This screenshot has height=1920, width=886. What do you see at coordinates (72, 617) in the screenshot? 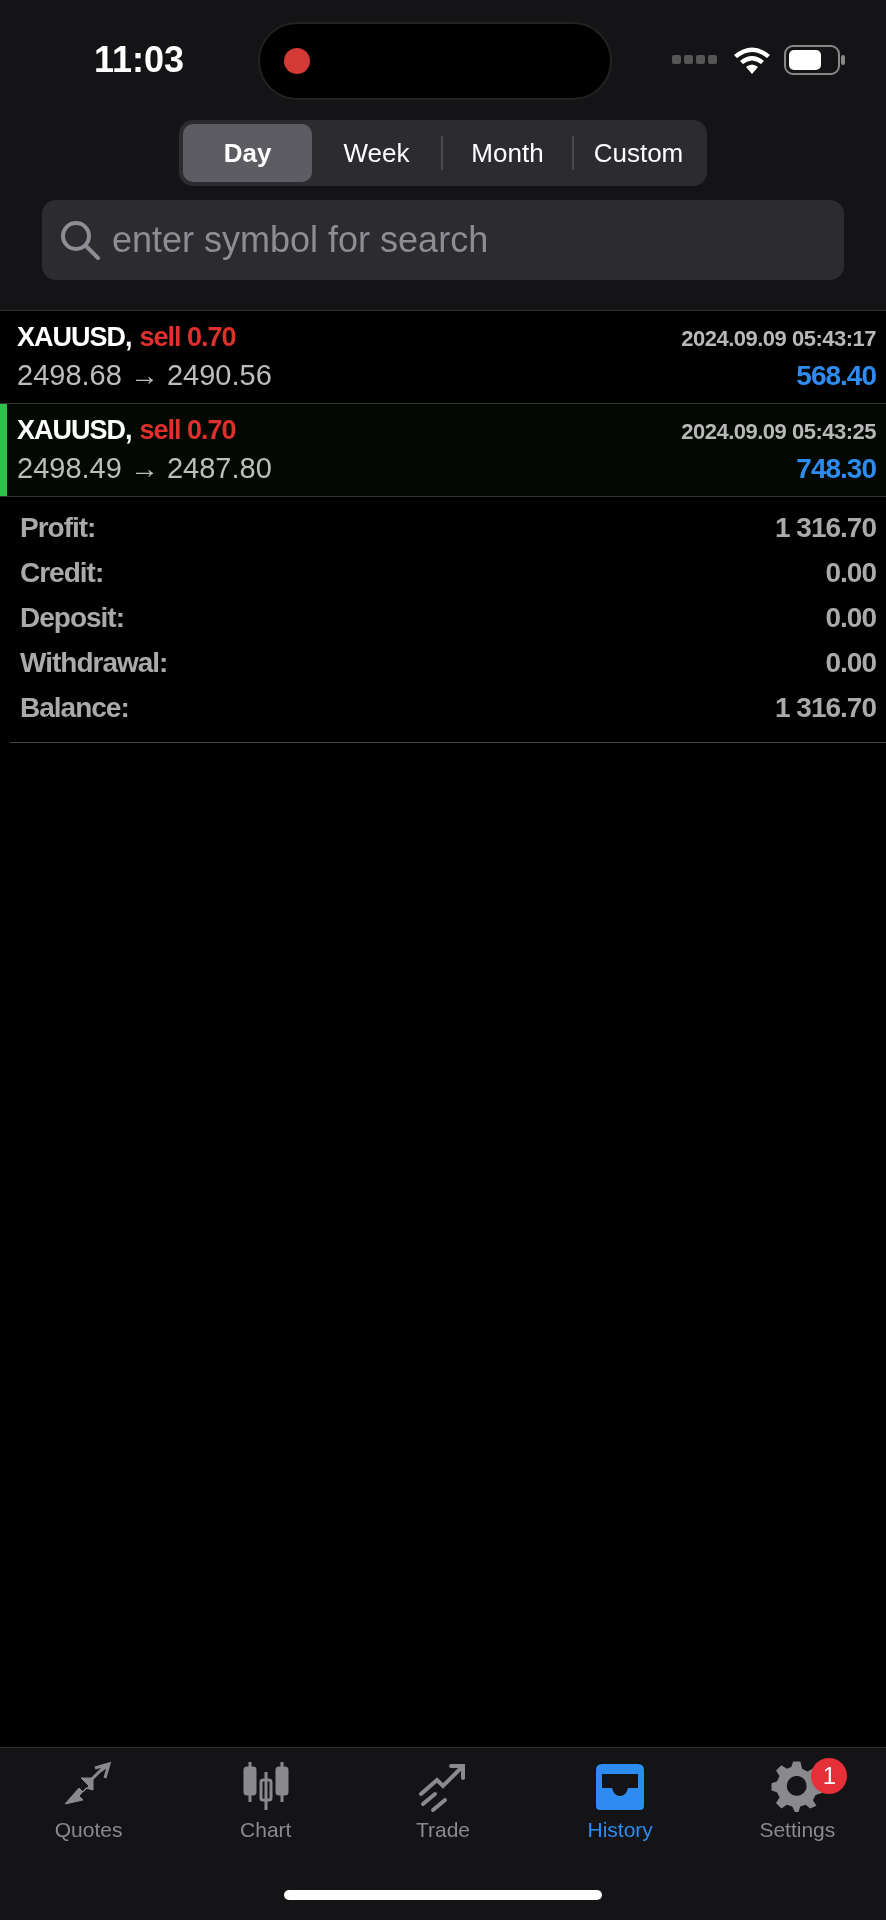
I see `summary-label: Deposit:` at bounding box center [72, 617].